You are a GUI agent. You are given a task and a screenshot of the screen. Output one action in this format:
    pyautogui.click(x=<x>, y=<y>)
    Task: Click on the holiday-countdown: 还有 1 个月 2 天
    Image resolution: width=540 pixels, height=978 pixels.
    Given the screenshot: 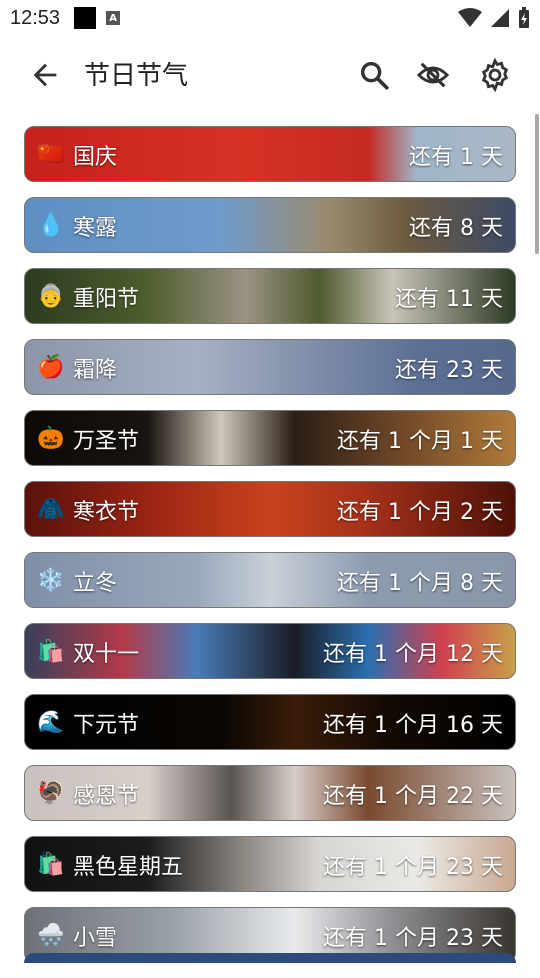 What is the action you would take?
    pyautogui.click(x=420, y=512)
    